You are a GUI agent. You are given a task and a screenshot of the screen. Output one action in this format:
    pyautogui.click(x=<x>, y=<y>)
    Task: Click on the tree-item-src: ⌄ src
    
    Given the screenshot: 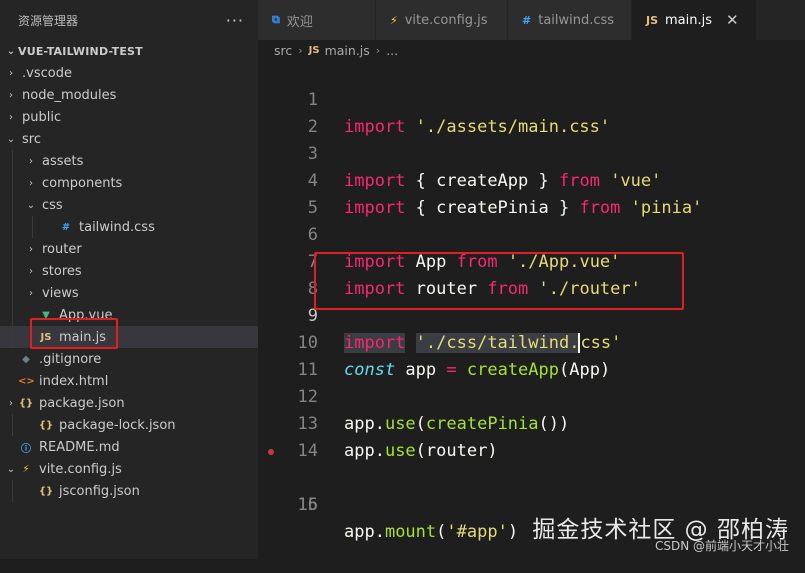 What is the action you would take?
    pyautogui.click(x=129, y=139)
    